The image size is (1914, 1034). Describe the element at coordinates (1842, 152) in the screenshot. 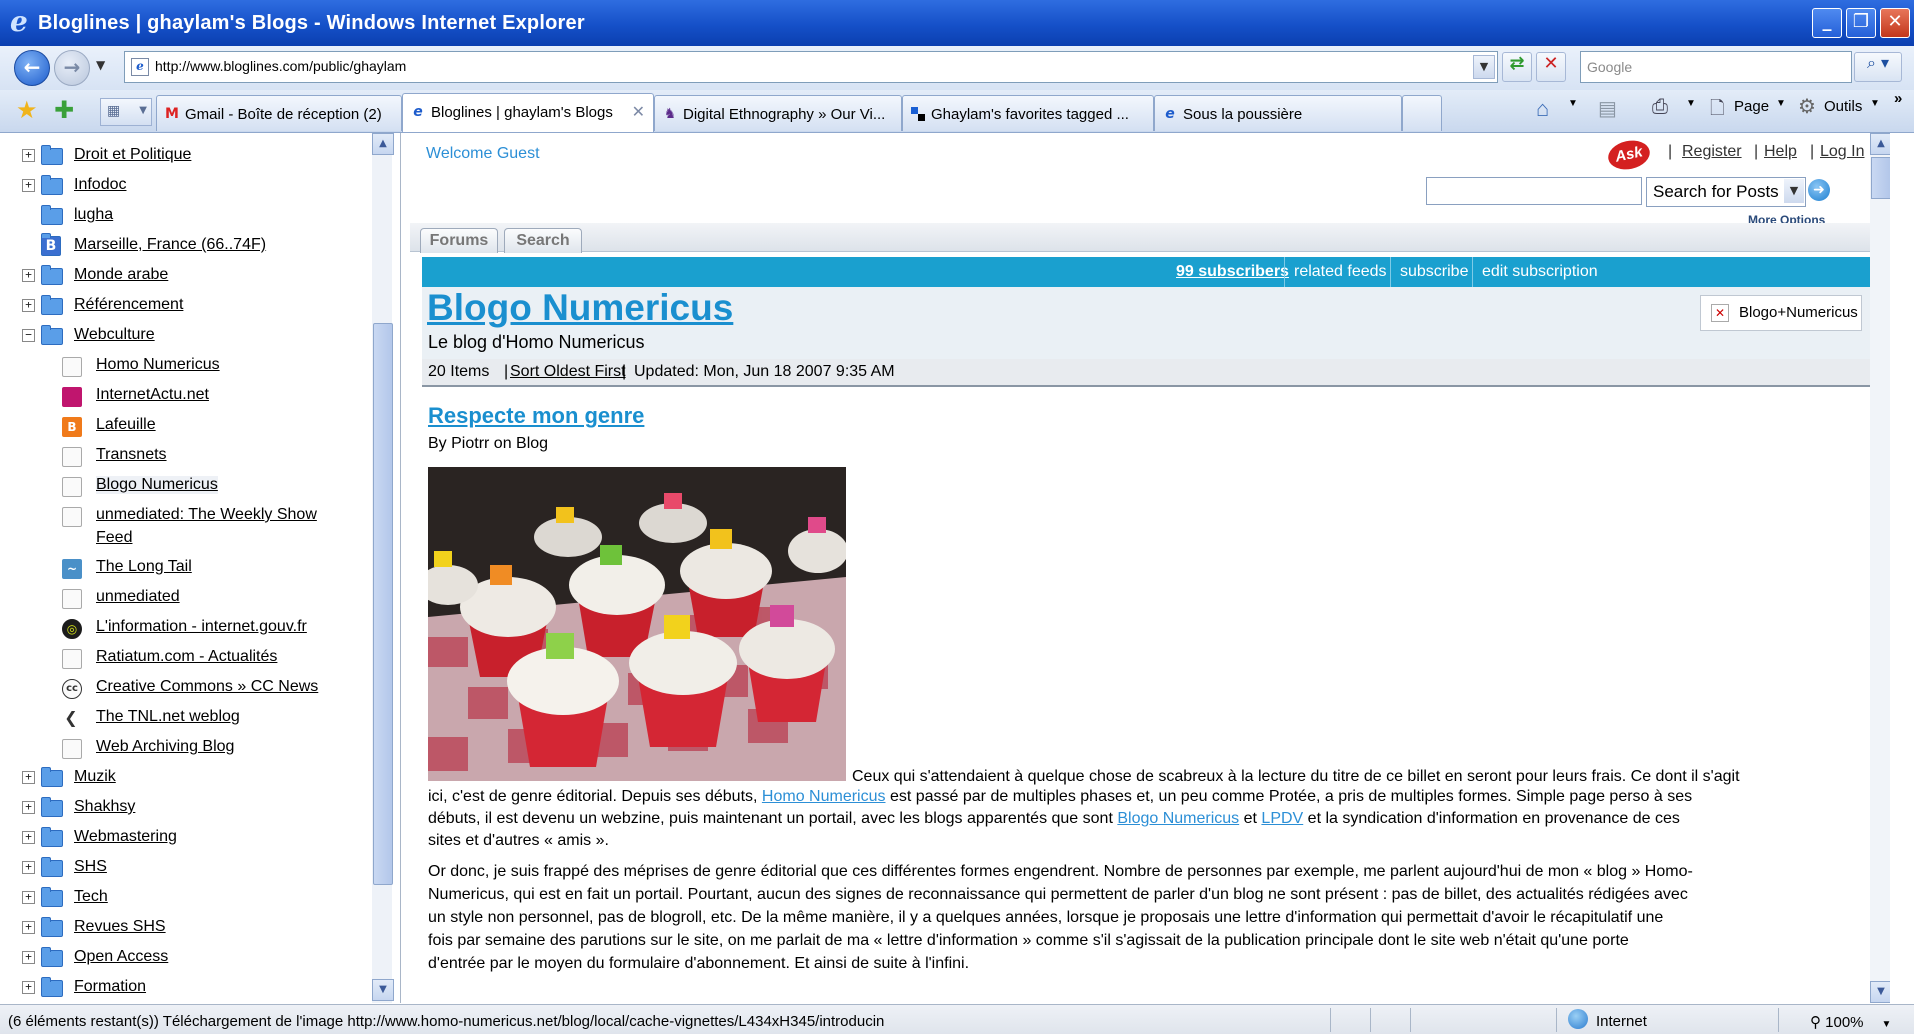

I see `login-link: Log In` at that location.